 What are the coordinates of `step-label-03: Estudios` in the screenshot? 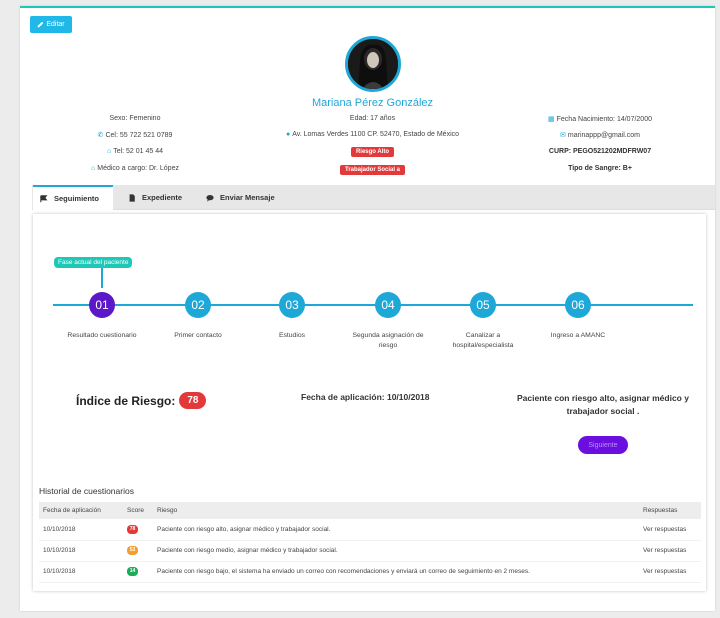 It's located at (292, 335).